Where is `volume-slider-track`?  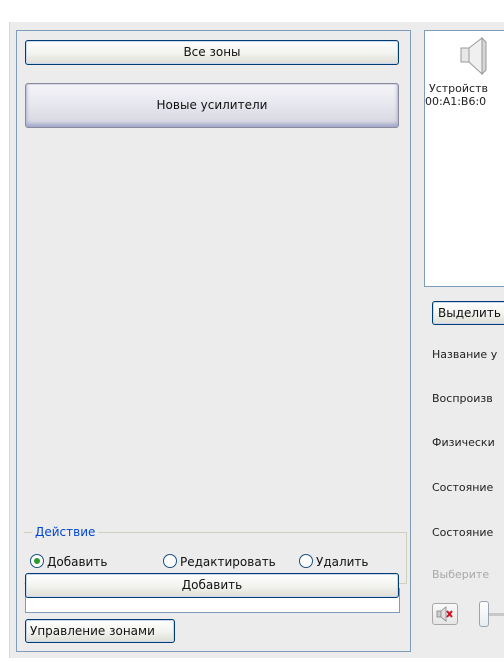 volume-slider-track is located at coordinates (496, 614).